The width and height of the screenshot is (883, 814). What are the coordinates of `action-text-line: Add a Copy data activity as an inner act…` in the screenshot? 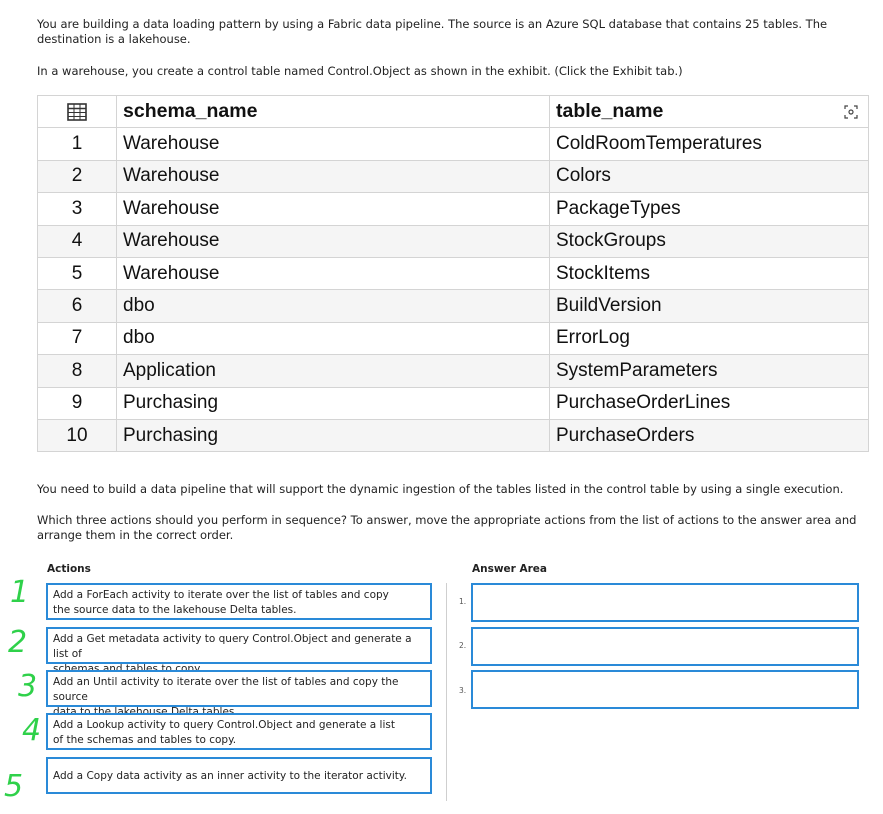 It's located at (230, 776).